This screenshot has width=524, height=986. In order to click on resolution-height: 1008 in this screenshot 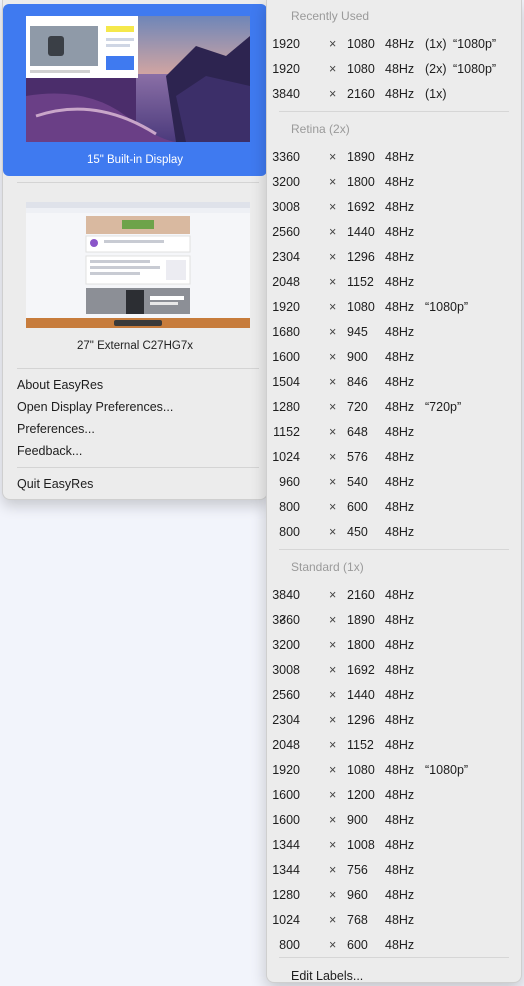, I will do `click(361, 845)`.